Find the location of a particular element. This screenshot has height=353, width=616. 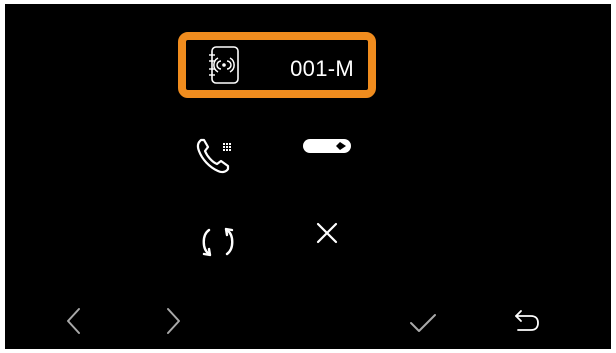

close-icon is located at coordinates (327, 233).